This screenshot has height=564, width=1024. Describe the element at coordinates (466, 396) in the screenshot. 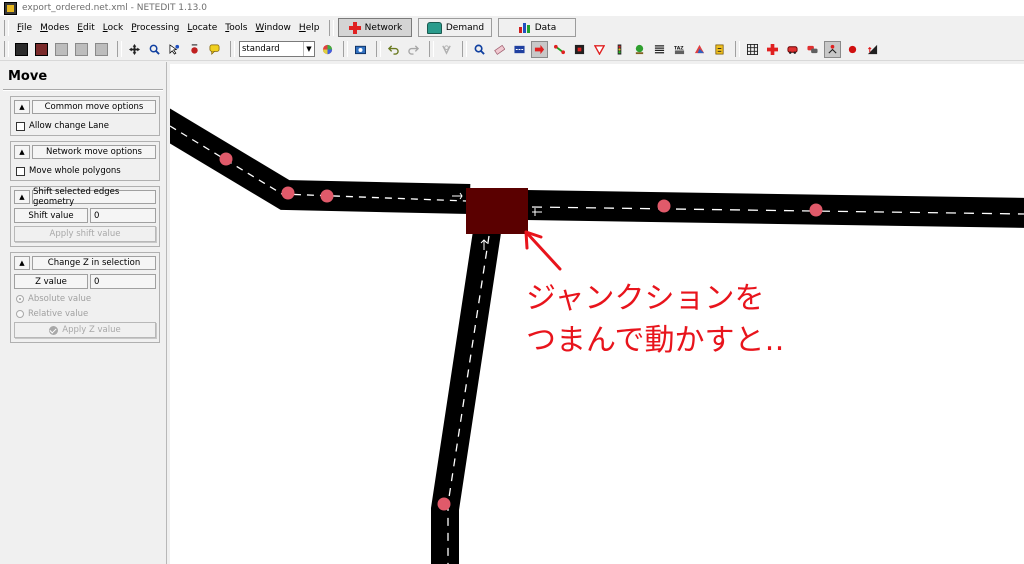

I see `edge-south` at that location.